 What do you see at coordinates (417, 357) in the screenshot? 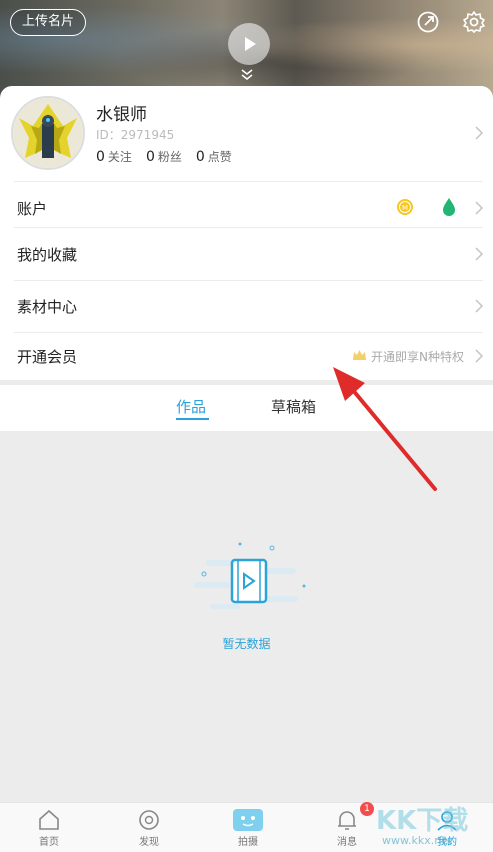
I see `vip-hint: 开通即享N种特权` at bounding box center [417, 357].